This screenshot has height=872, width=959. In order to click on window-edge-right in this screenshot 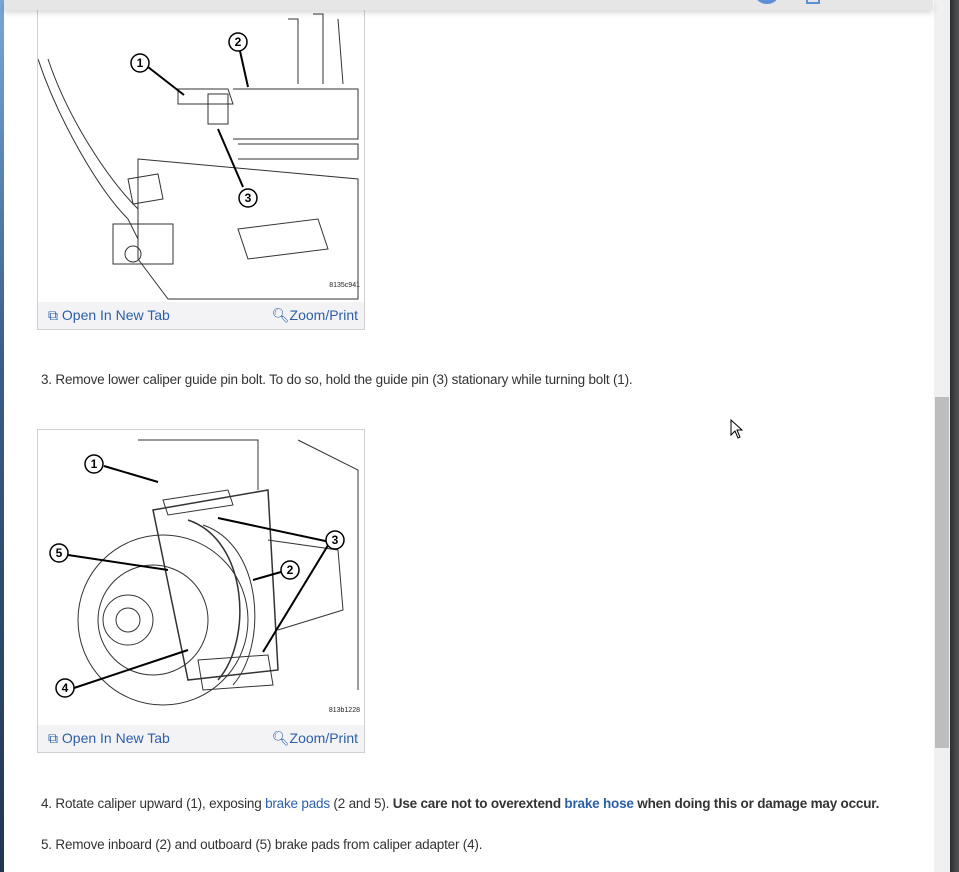, I will do `click(954, 436)`.